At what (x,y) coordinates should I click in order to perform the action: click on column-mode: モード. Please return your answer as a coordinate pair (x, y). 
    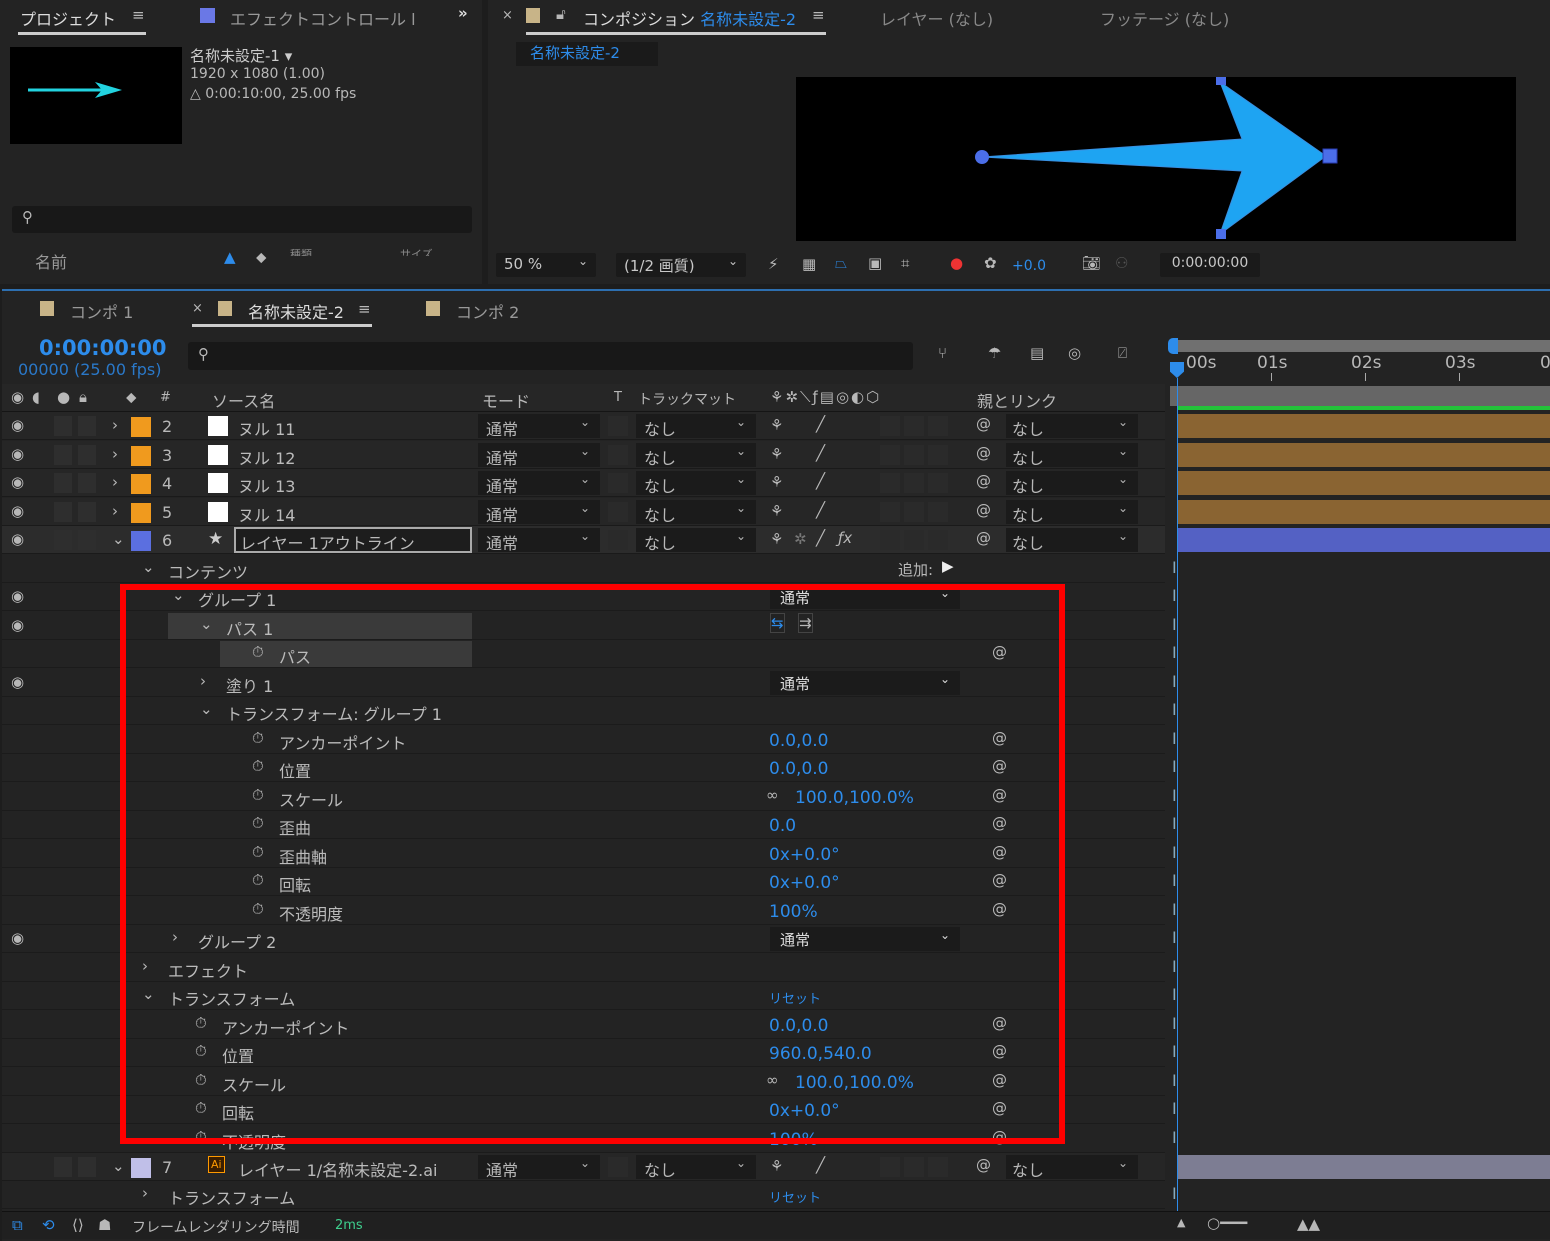
    Looking at the image, I should click on (506, 400).